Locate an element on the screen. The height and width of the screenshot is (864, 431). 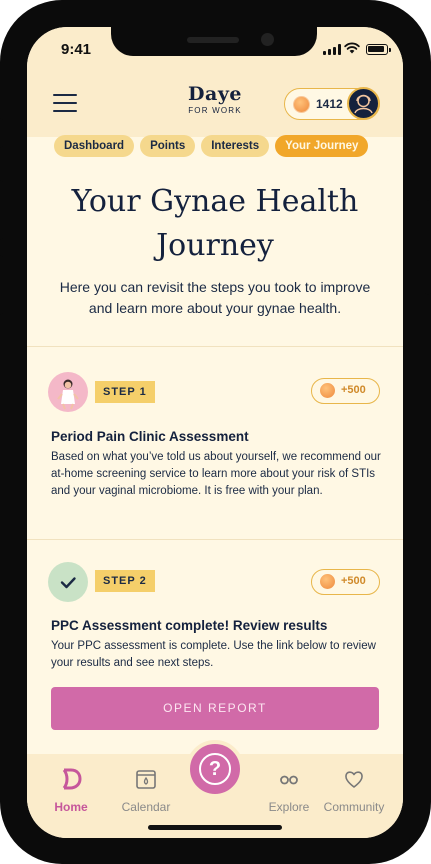
tab-interests: Interests is located at coordinates (235, 146).